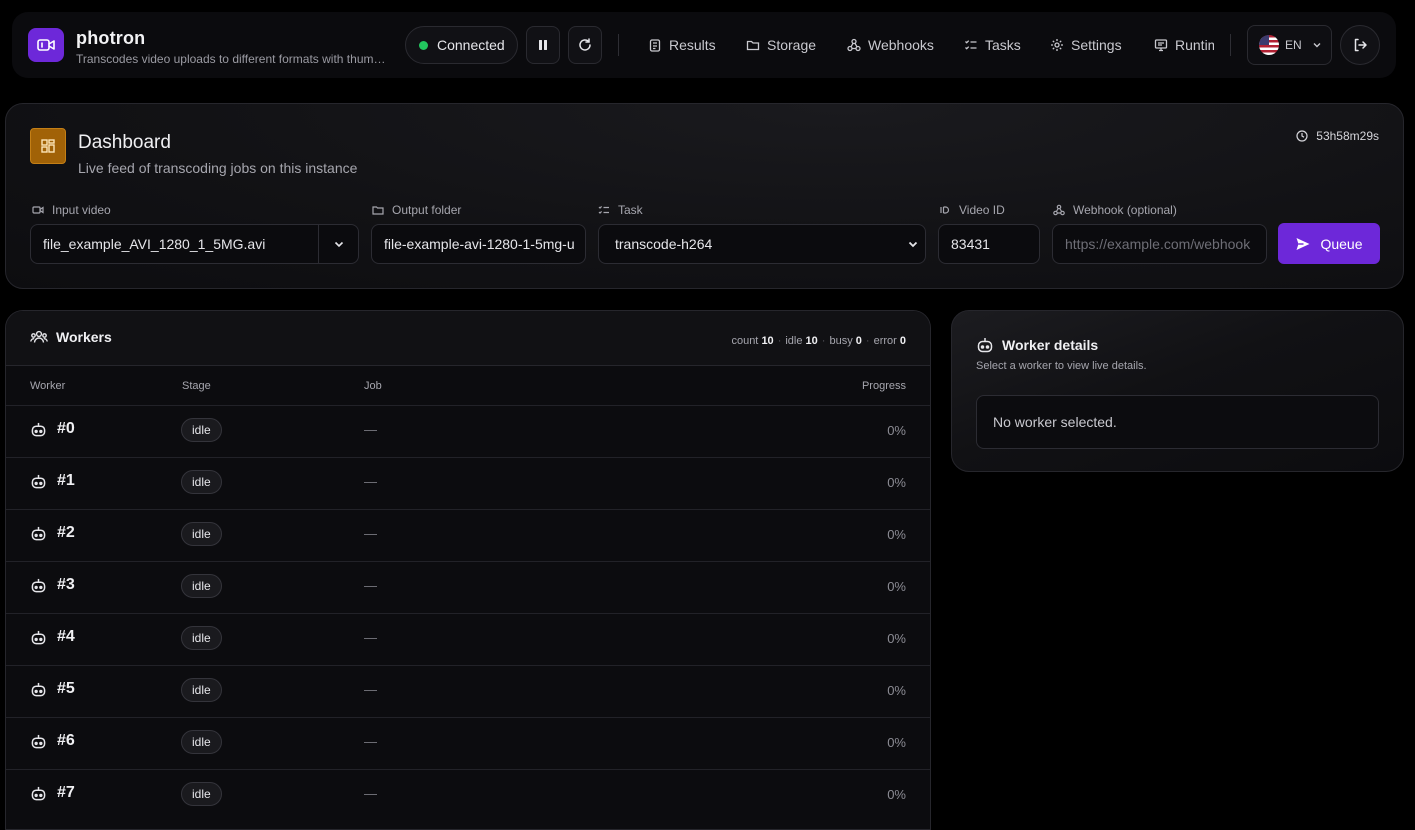 The height and width of the screenshot is (830, 1415). I want to click on column-progress: Progress, so click(883, 386).